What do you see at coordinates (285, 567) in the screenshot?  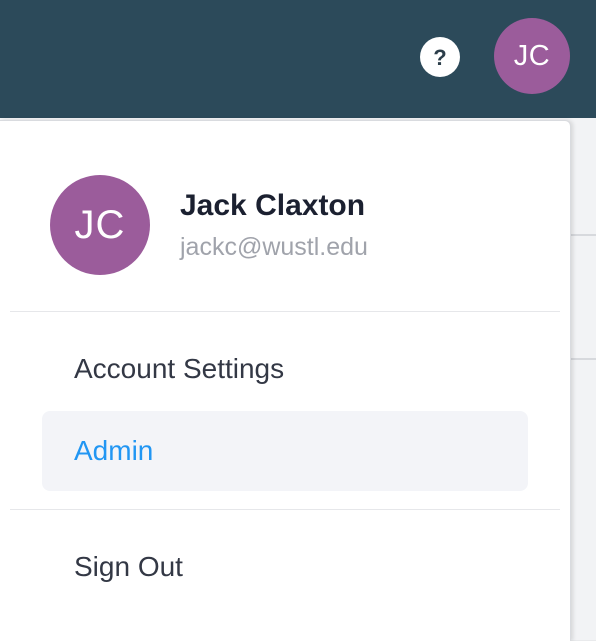 I see `sign-out-menu-item: Sign Out` at bounding box center [285, 567].